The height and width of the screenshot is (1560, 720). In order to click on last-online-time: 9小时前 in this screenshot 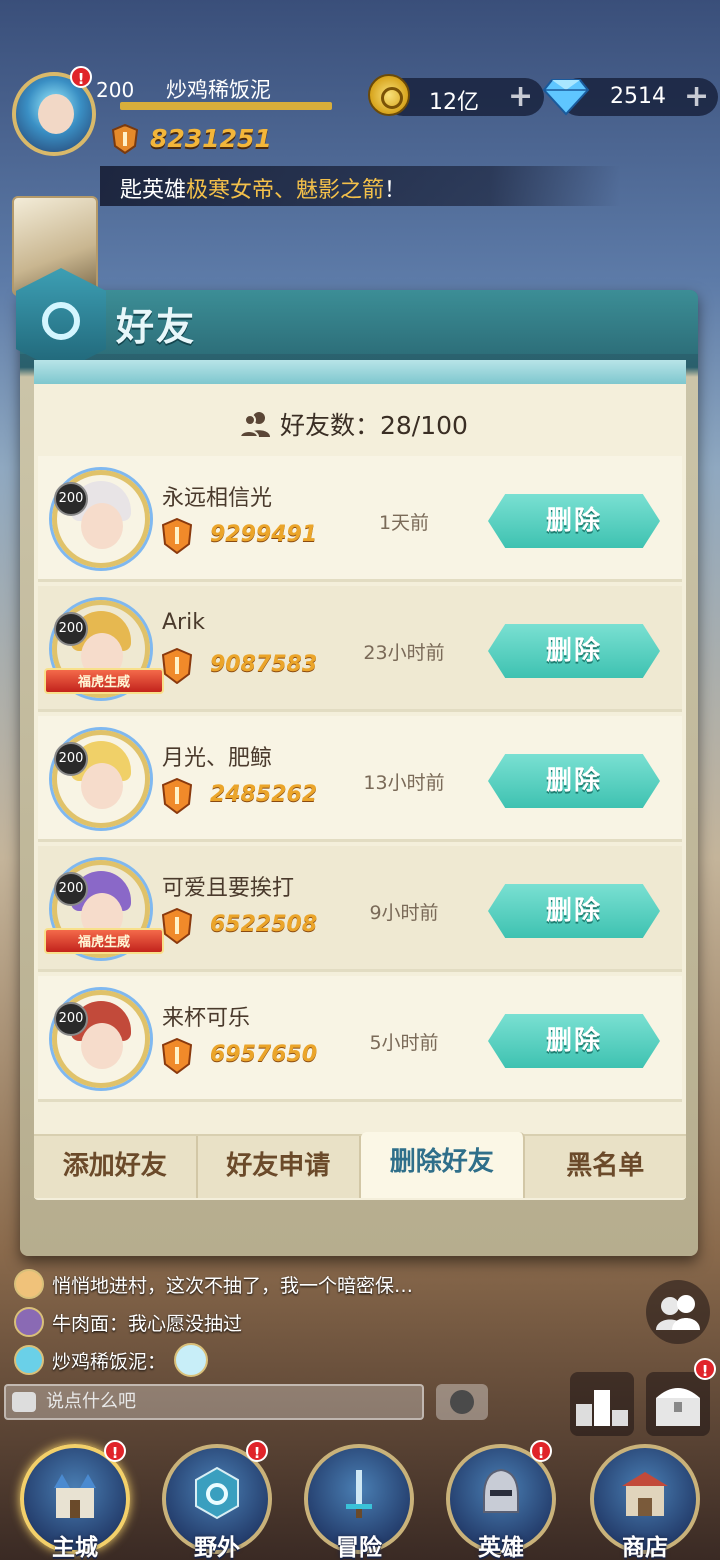, I will do `click(404, 913)`.